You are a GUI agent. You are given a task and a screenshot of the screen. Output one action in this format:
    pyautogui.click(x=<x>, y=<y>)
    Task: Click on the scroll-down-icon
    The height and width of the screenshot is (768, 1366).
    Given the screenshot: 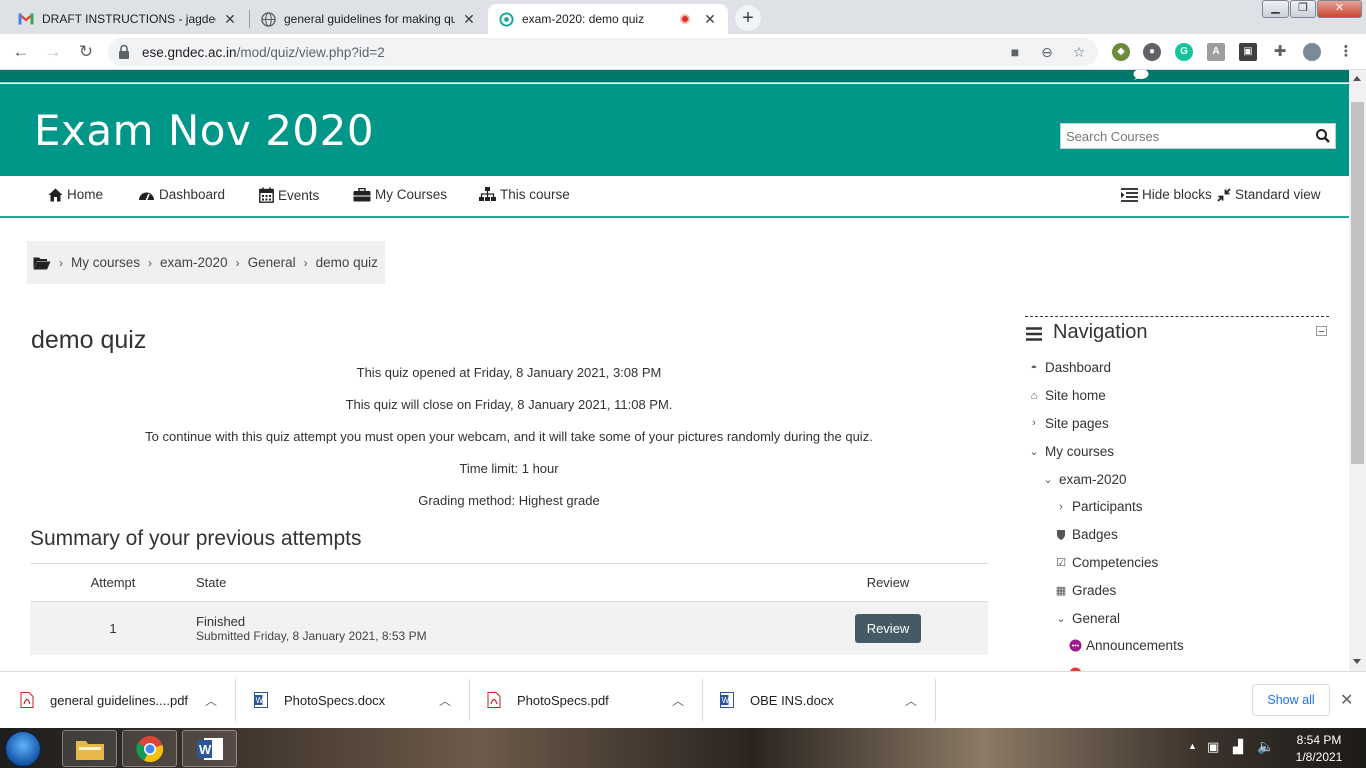 What is the action you would take?
    pyautogui.click(x=1357, y=661)
    